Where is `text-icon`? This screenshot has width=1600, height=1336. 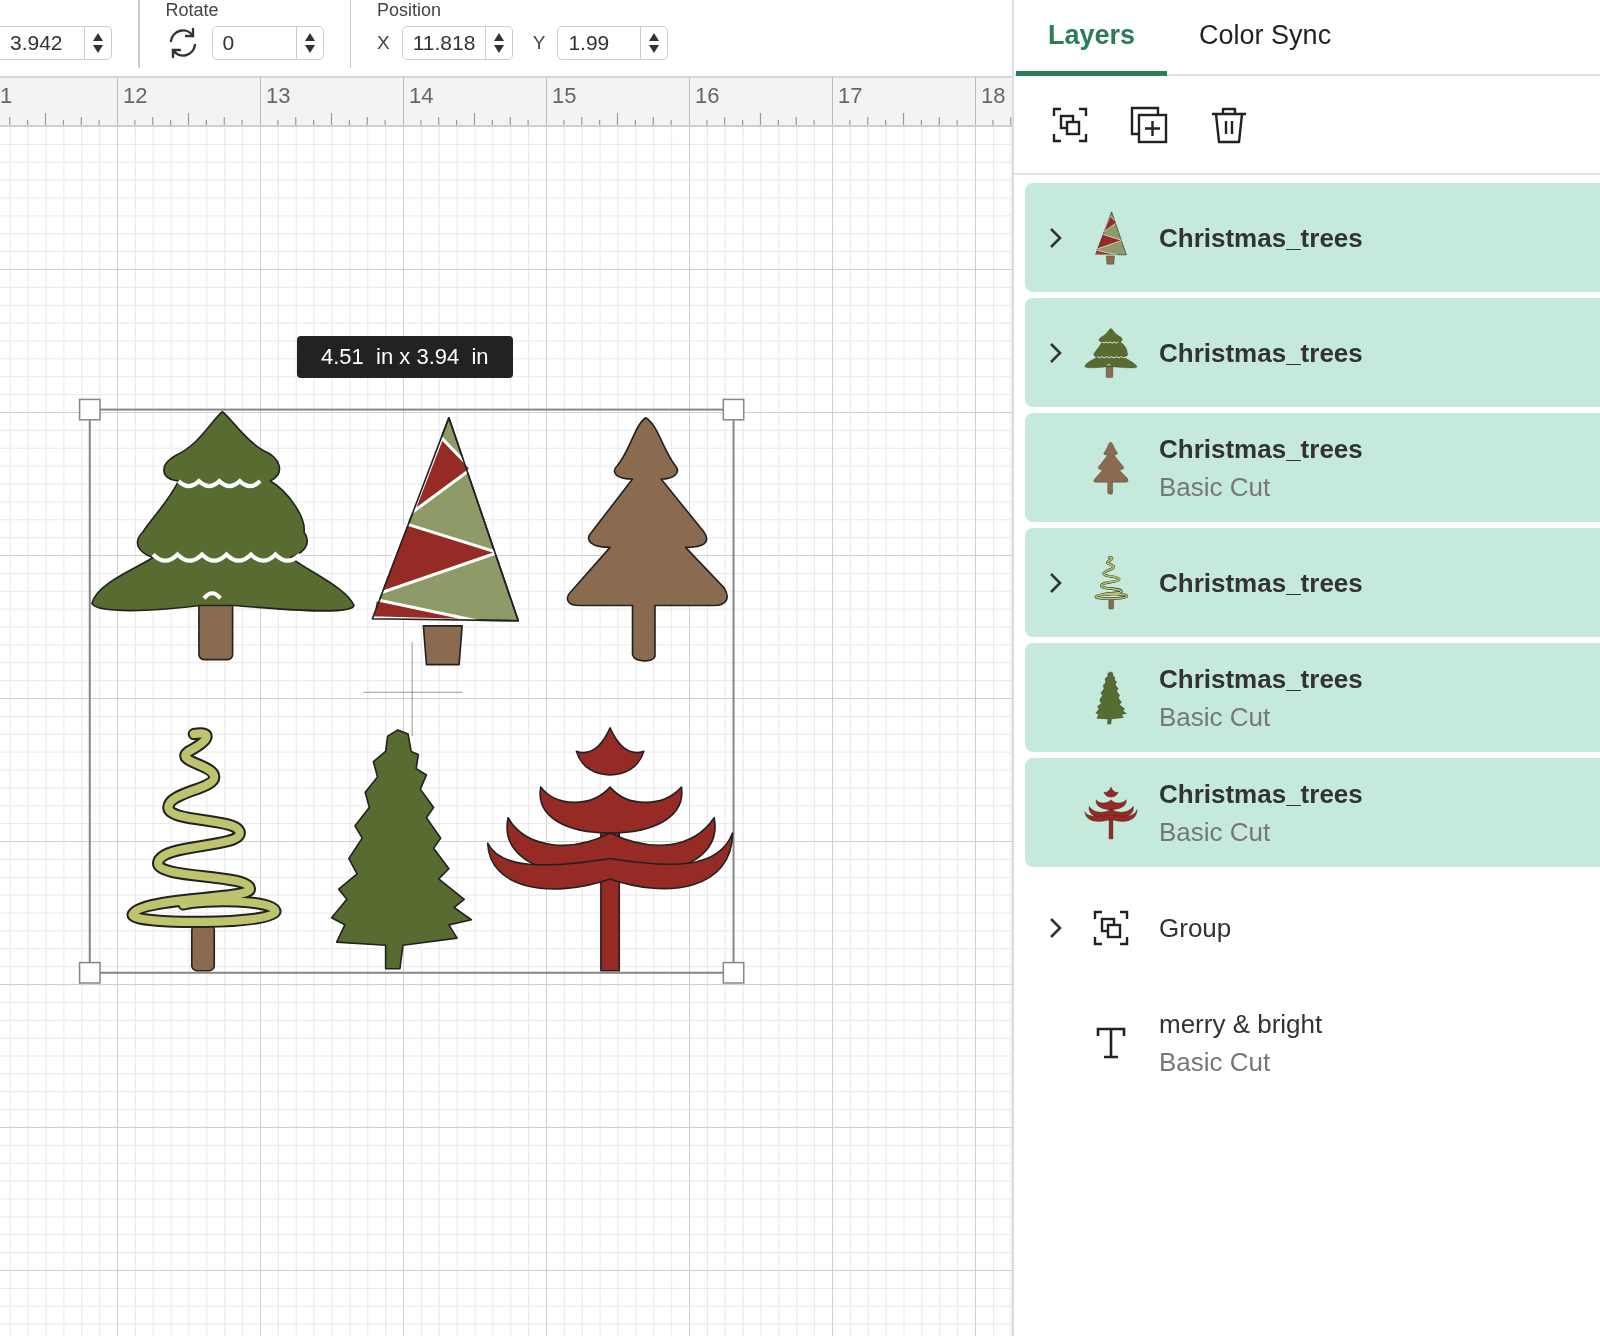 text-icon is located at coordinates (1111, 1042).